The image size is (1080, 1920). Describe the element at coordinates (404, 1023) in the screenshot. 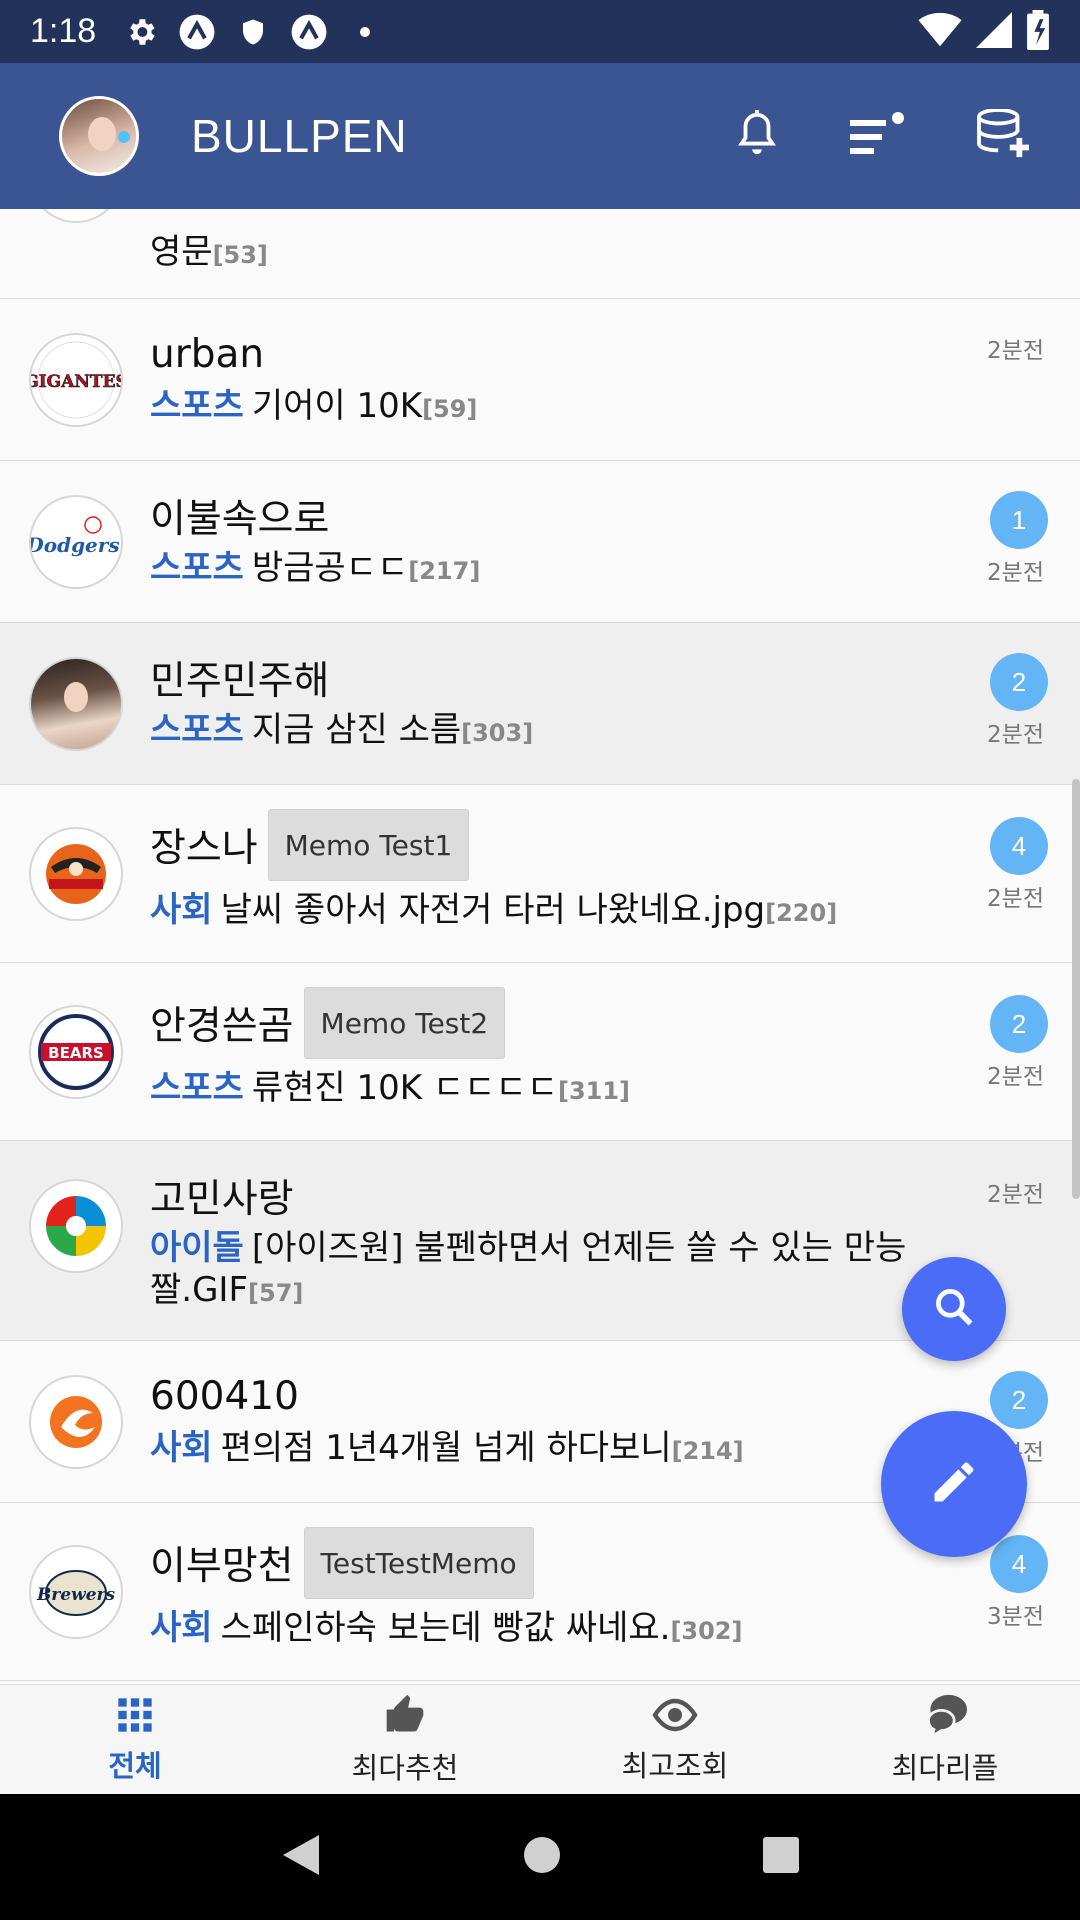

I see `memo-tag: Memo Test2` at that location.